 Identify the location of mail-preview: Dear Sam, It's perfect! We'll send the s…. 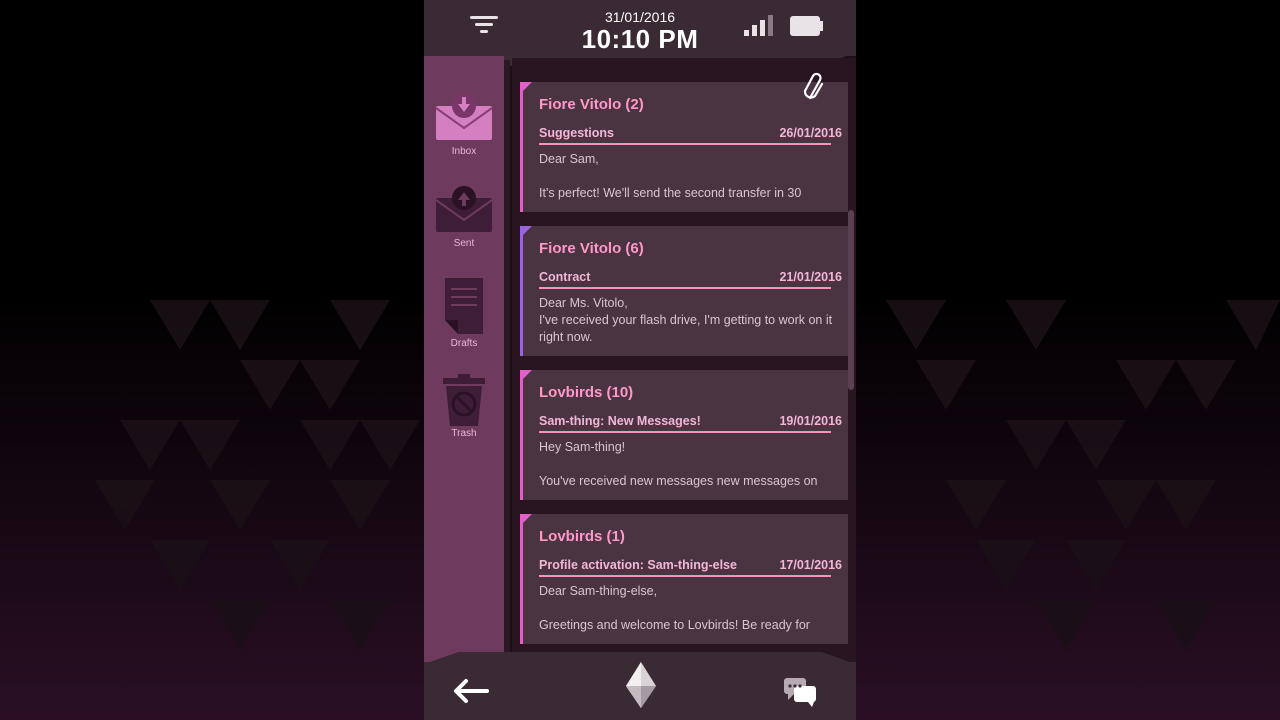
(670, 176).